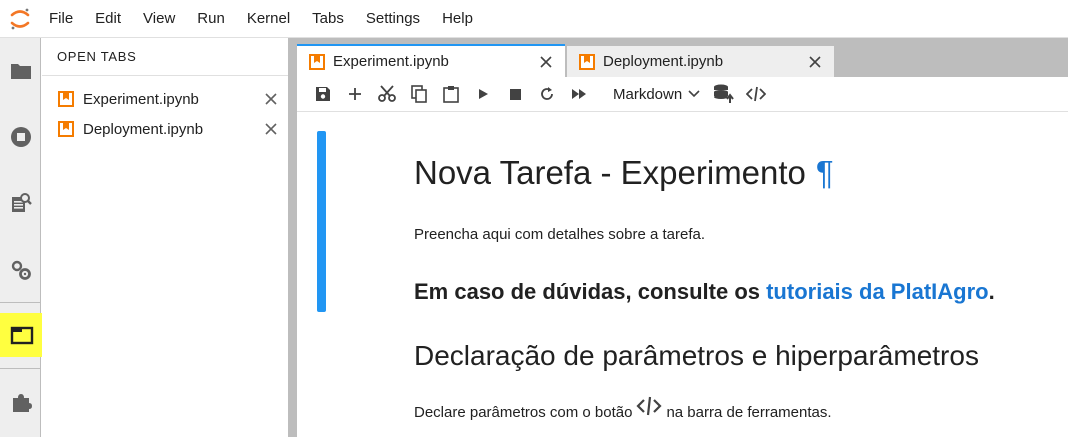 The height and width of the screenshot is (437, 1068). Describe the element at coordinates (610, 172) in the screenshot. I see `heading-text: Nova Tarefa - Experimento` at that location.